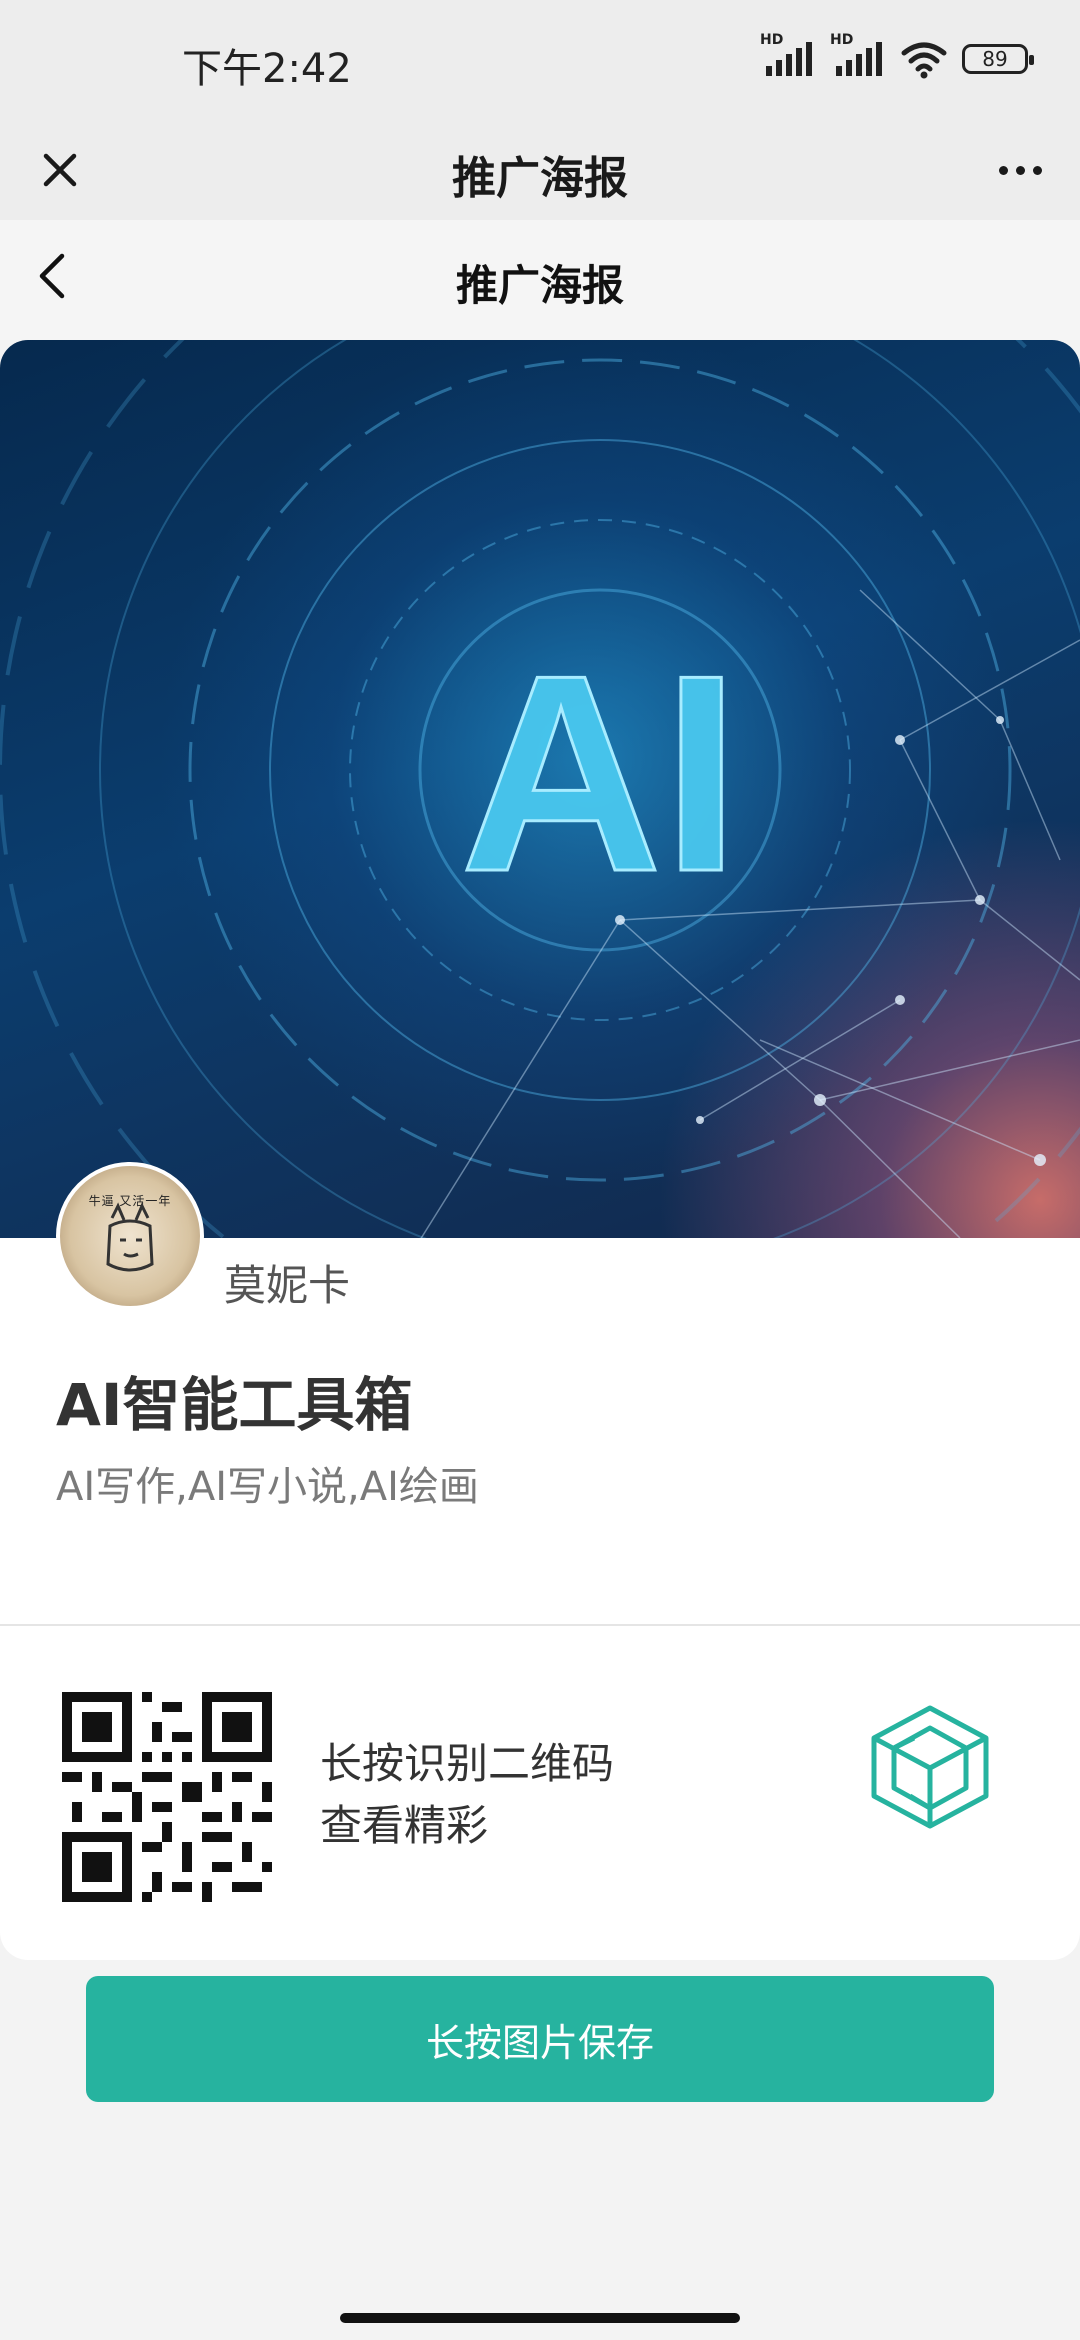  Describe the element at coordinates (540, 2039) in the screenshot. I see `save-image-button: 长按图片保存` at that location.